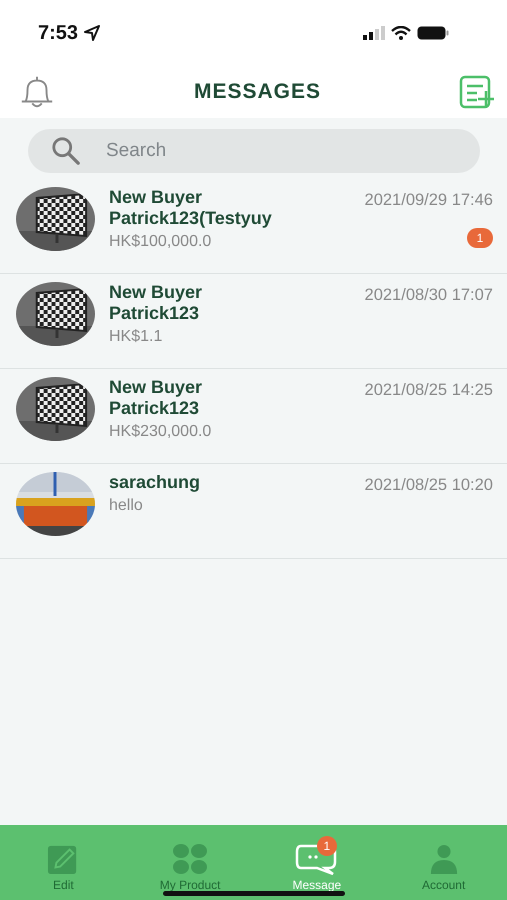 This screenshot has width=507, height=900. Describe the element at coordinates (326, 846) in the screenshot. I see `notification-badge: 1` at that location.